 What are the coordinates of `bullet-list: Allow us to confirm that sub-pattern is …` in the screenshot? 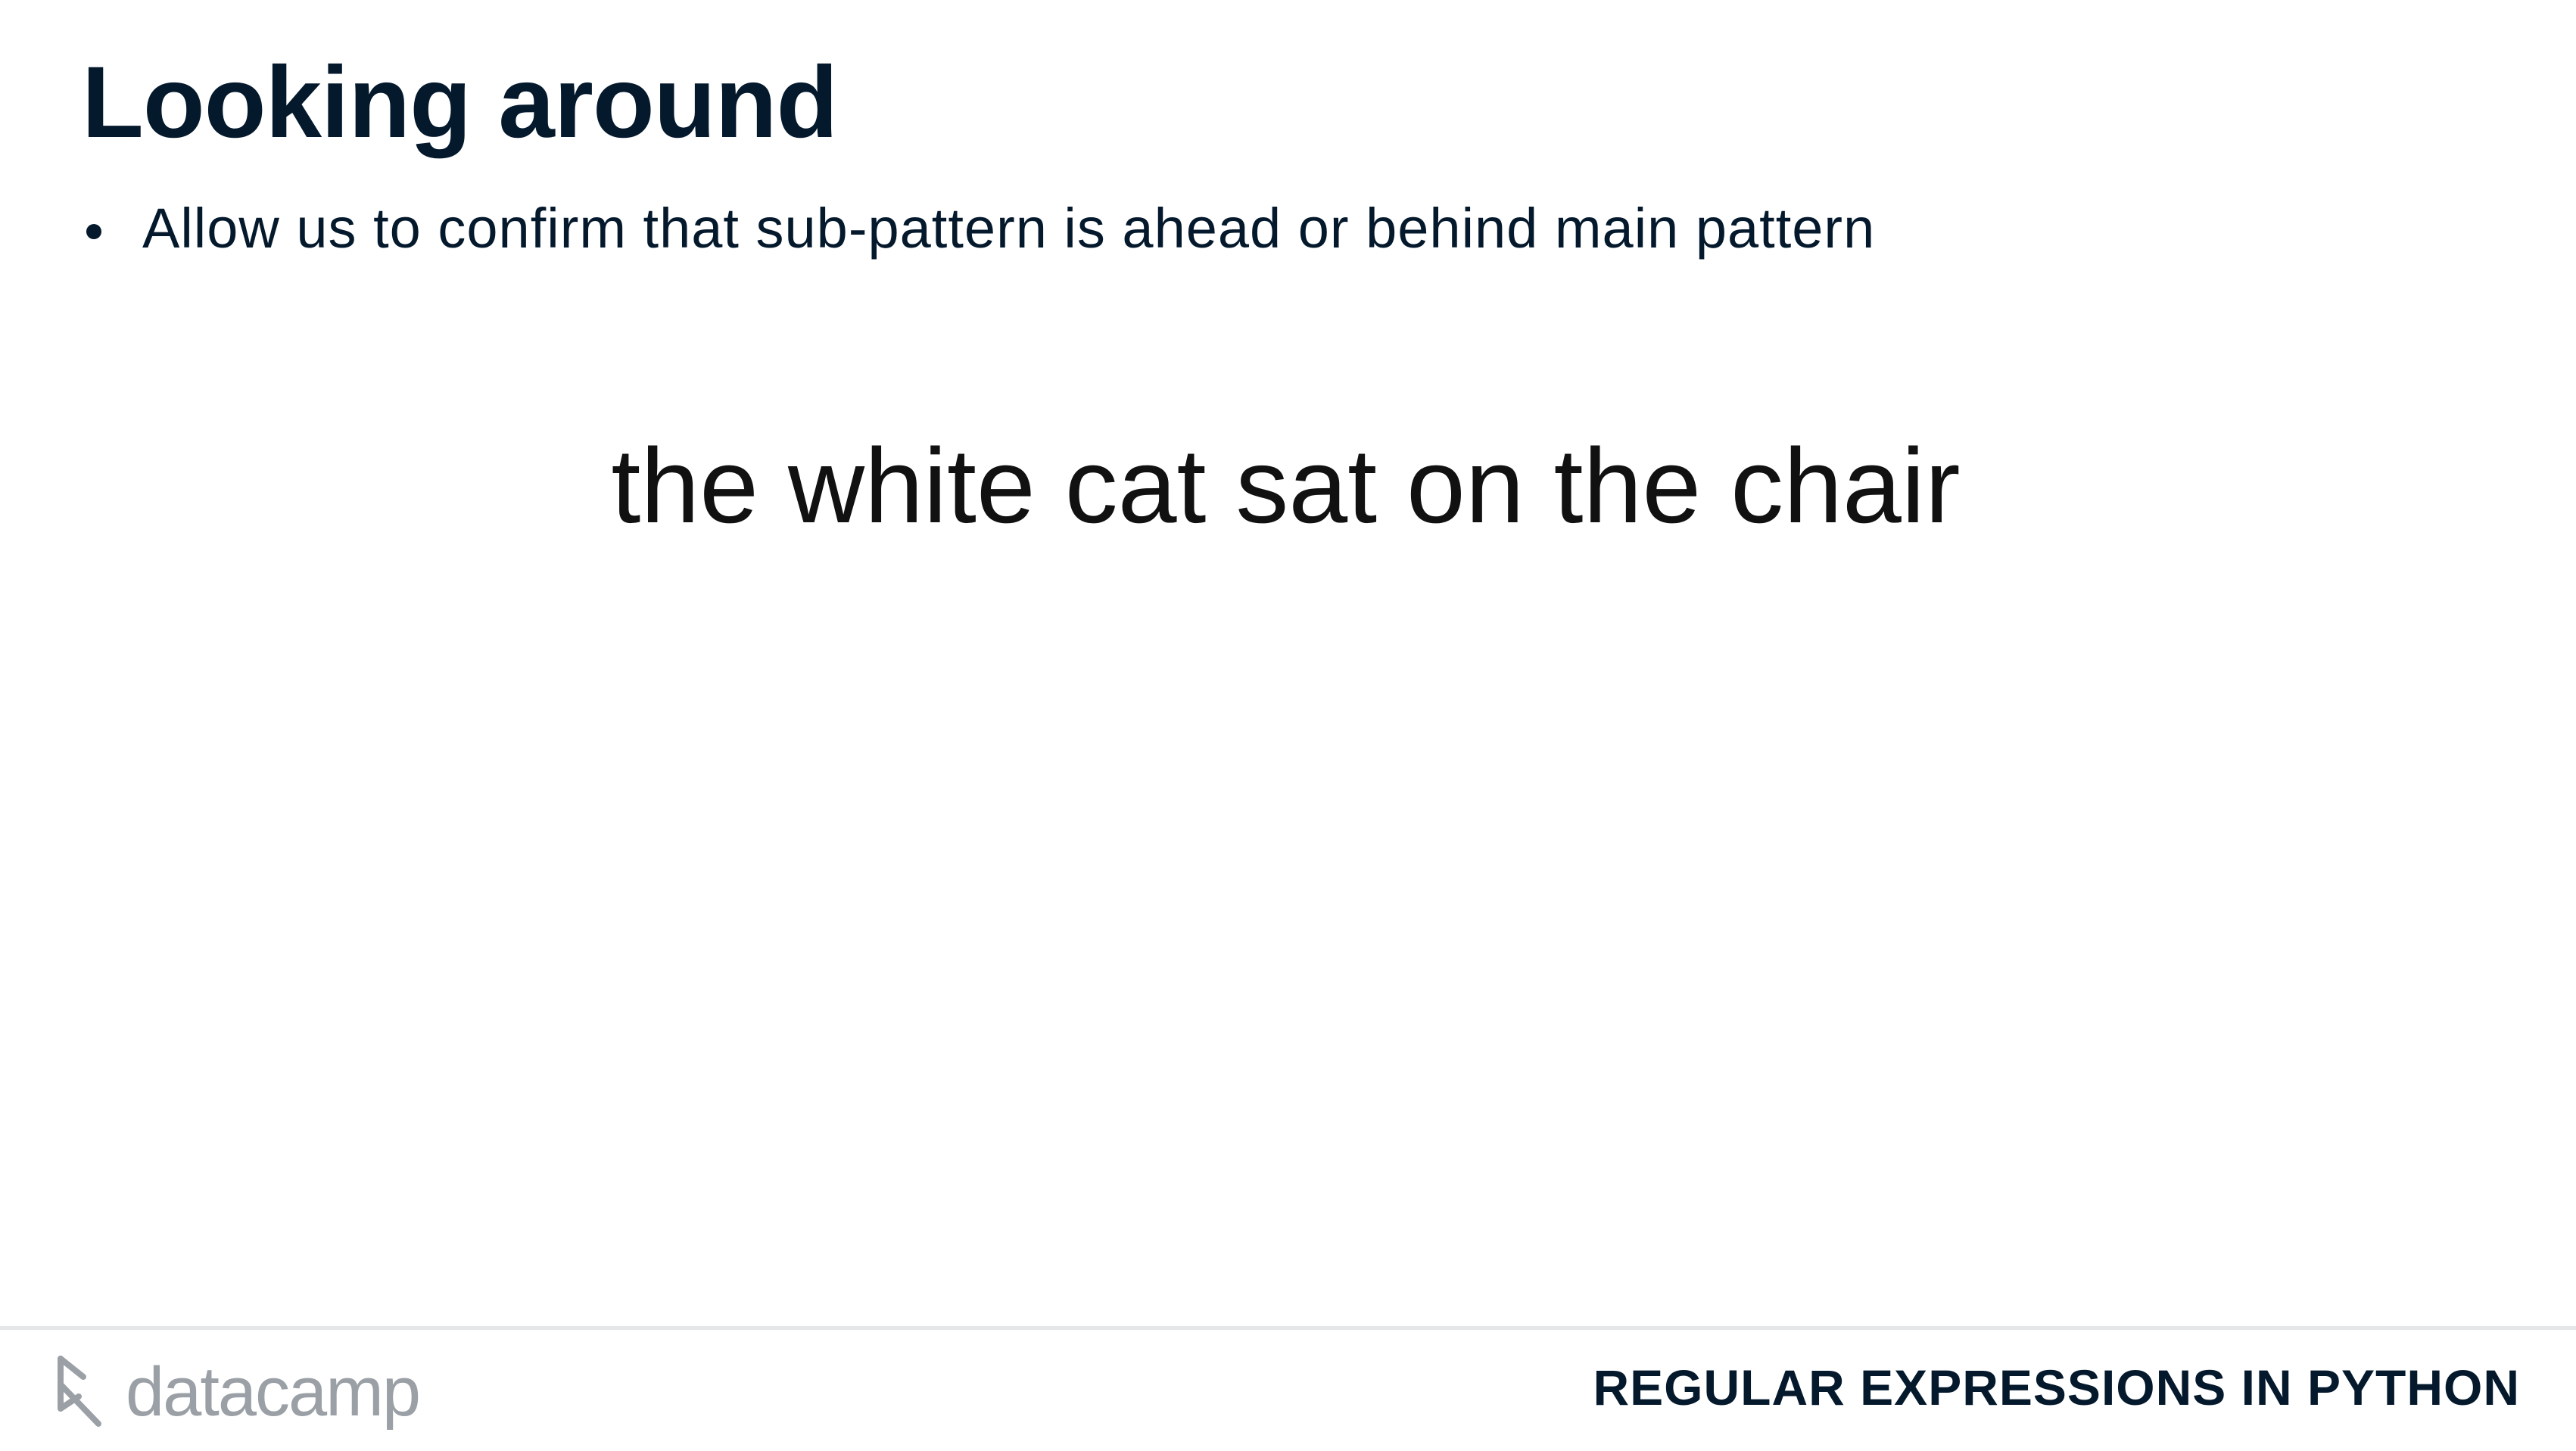 It's located at (978, 229).